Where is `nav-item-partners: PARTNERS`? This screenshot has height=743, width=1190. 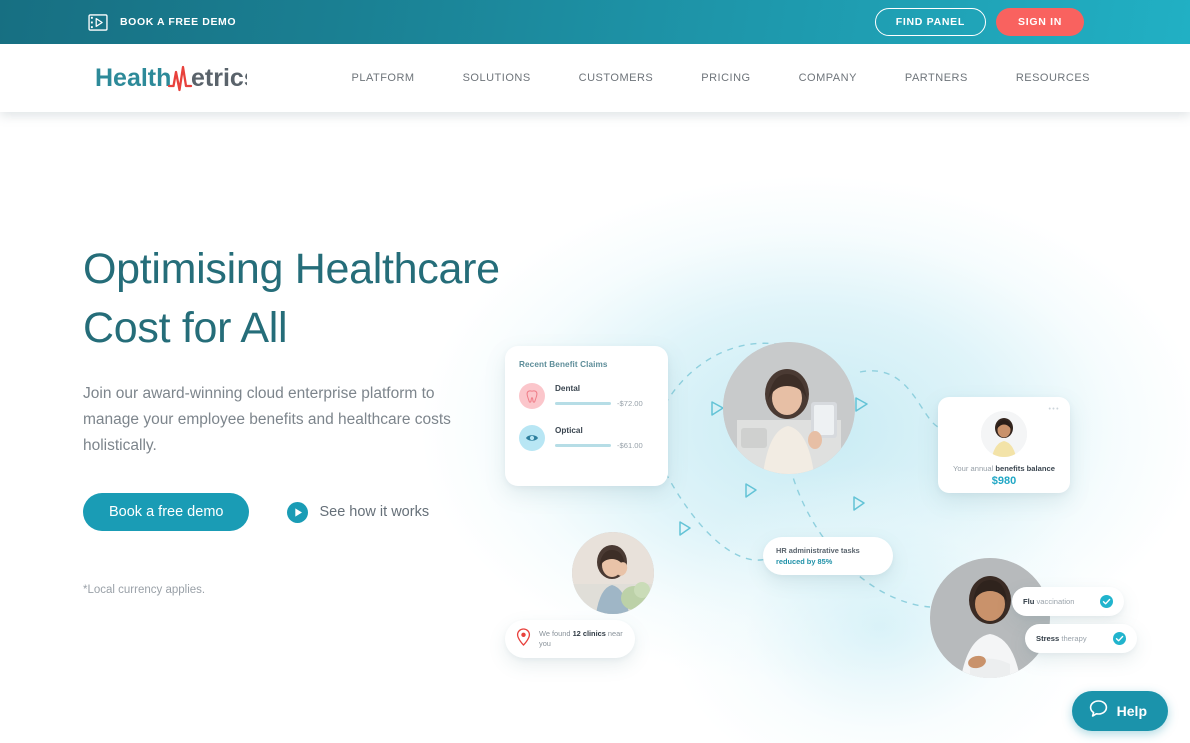 nav-item-partners: PARTNERS is located at coordinates (936, 78).